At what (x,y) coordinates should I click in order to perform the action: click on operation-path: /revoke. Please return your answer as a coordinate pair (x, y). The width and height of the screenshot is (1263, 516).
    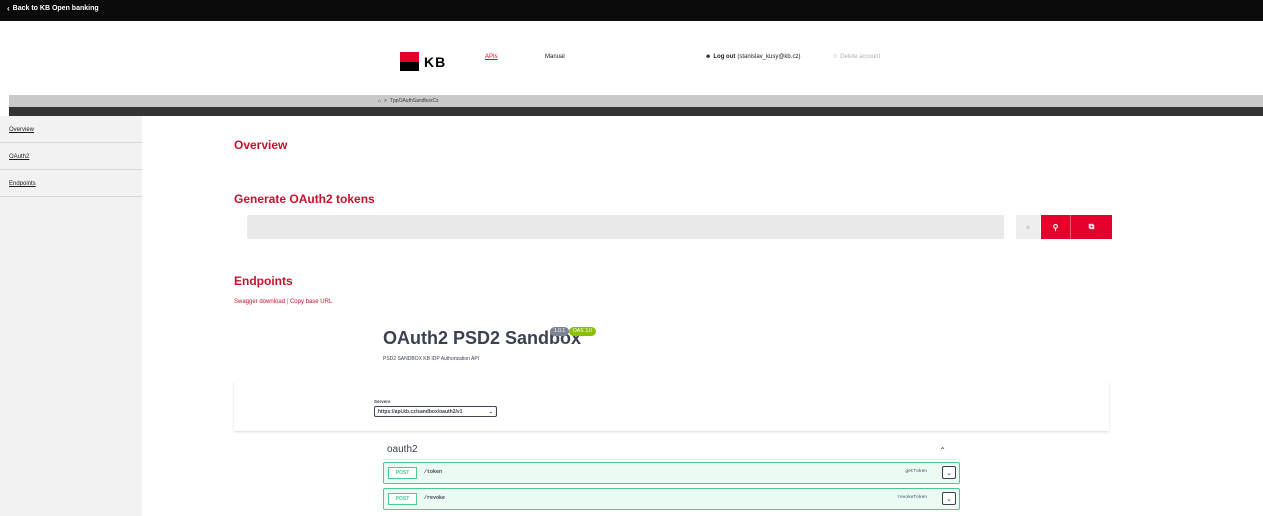
    Looking at the image, I should click on (435, 498).